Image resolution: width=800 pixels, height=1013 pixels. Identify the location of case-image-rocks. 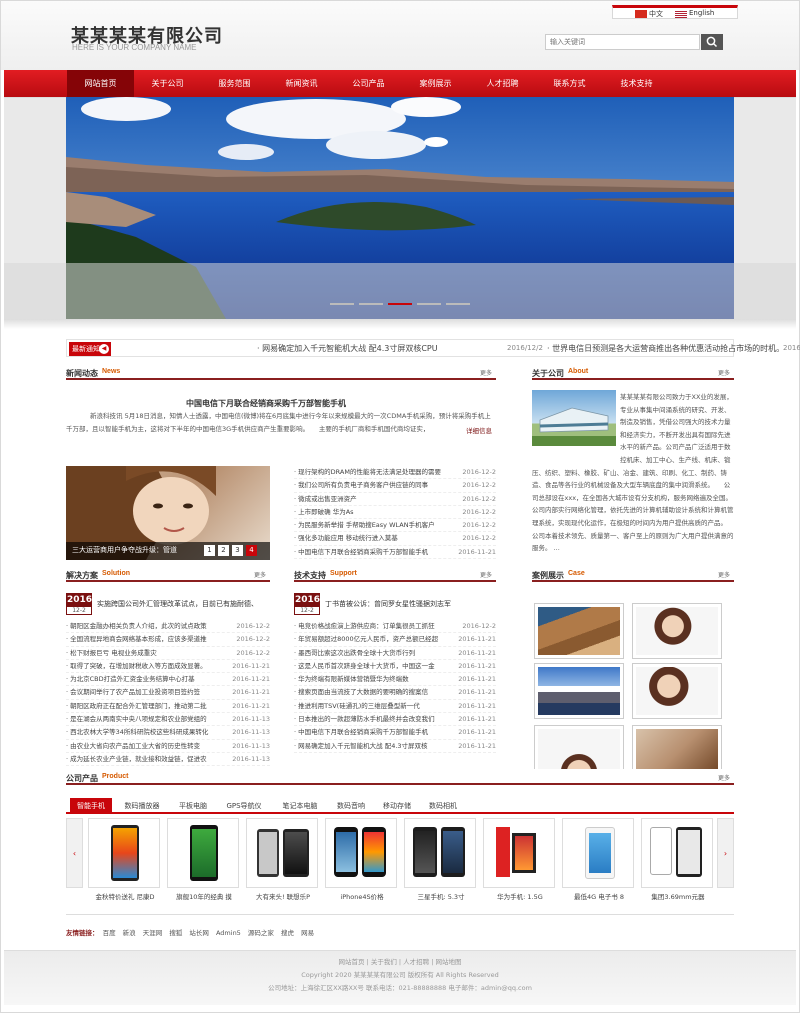
(579, 631).